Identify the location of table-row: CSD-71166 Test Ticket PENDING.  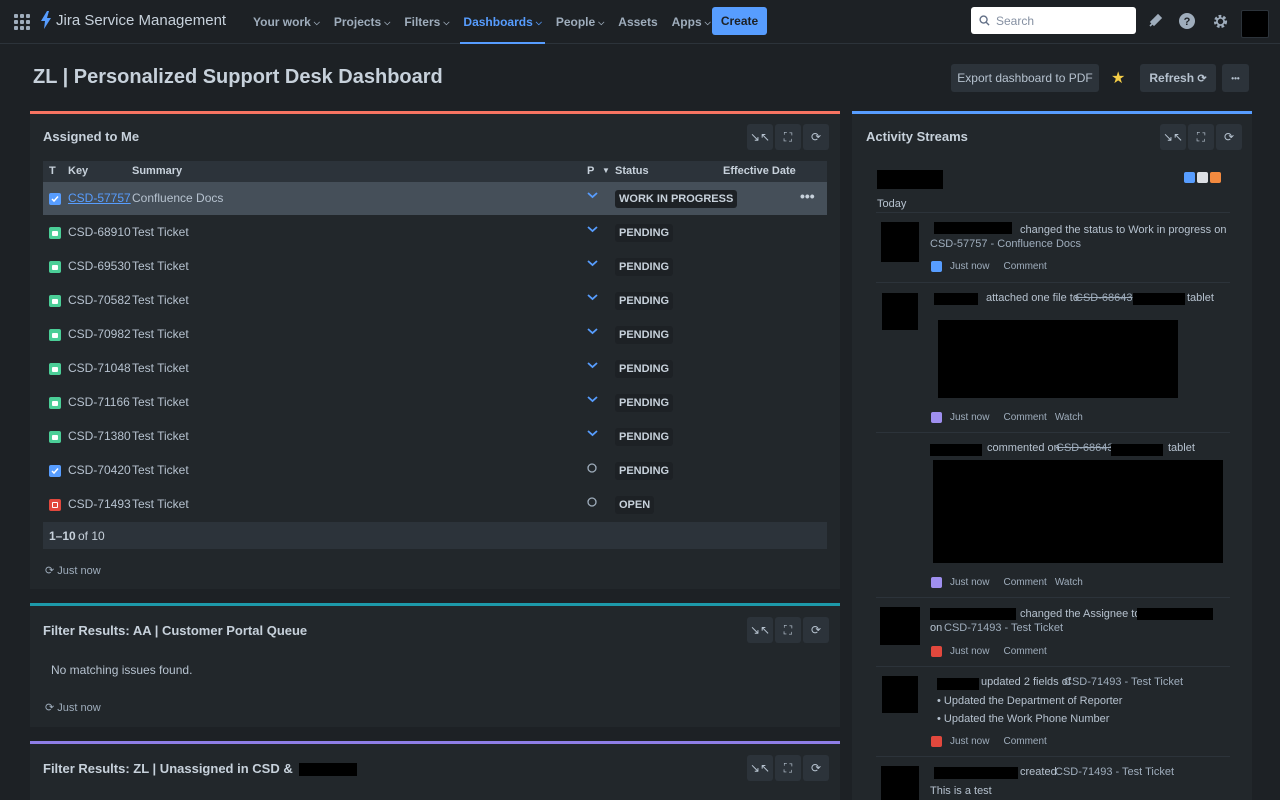
(435, 403).